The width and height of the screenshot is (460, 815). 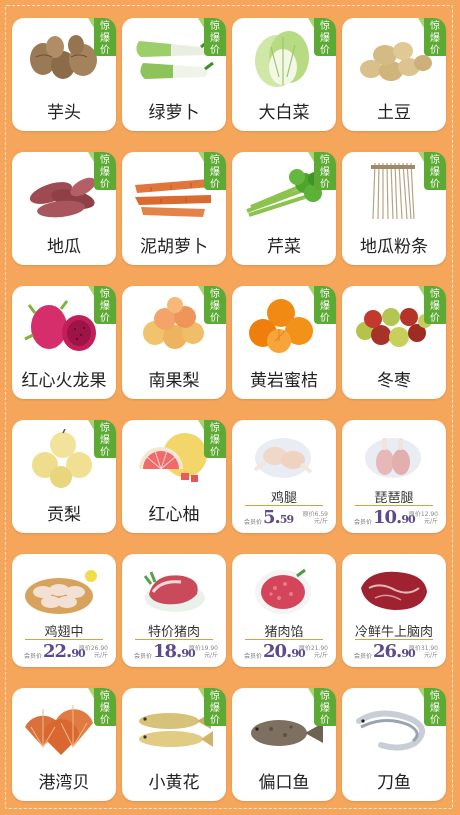 I want to click on product-name: 港湾贝, so click(x=64, y=783).